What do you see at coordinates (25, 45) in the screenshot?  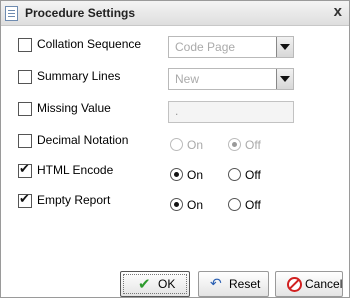 I see `collation-sequence-checkbox` at bounding box center [25, 45].